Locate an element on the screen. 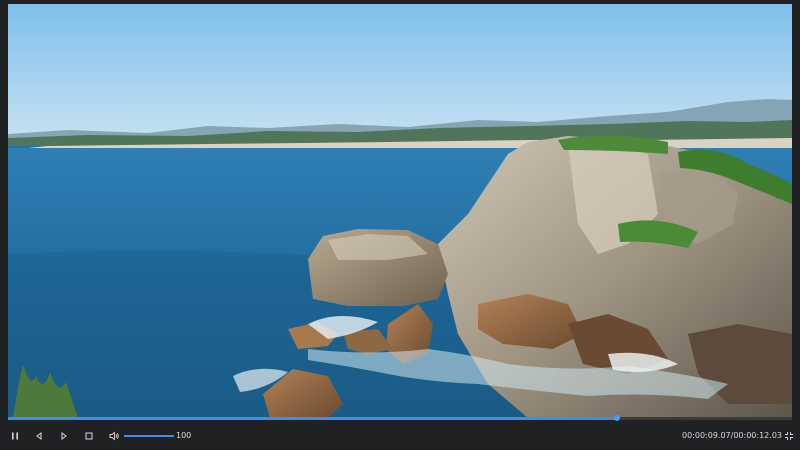 The image size is (800, 450). pause-icon is located at coordinates (15, 436).